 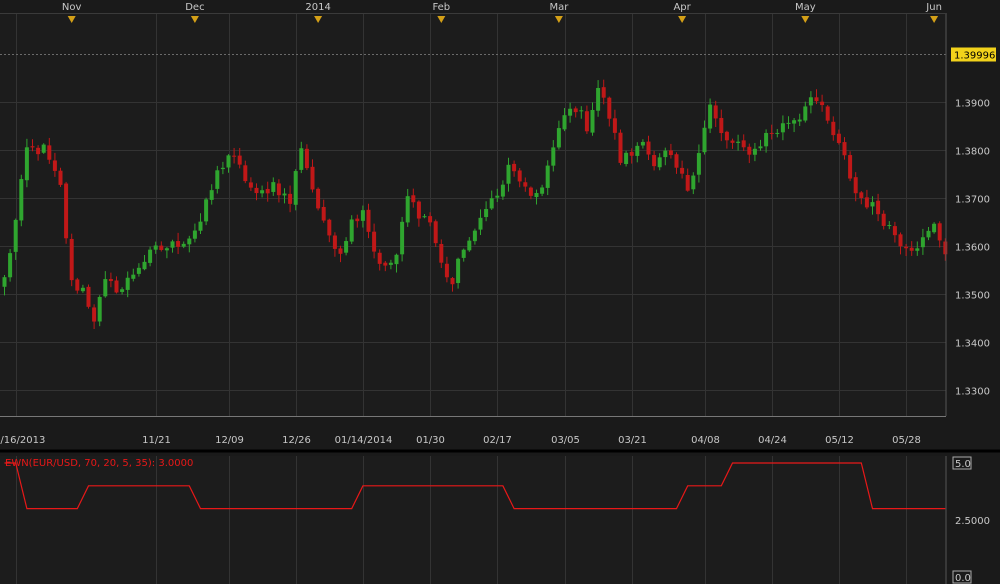 I want to click on date-tick-label: 01/14/2014, so click(x=364, y=440).